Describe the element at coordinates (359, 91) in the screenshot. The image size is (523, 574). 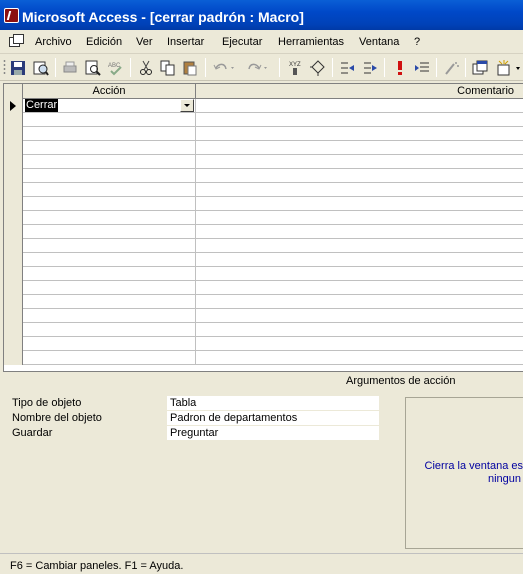
I see `column-header-comentario: Comentario` at that location.